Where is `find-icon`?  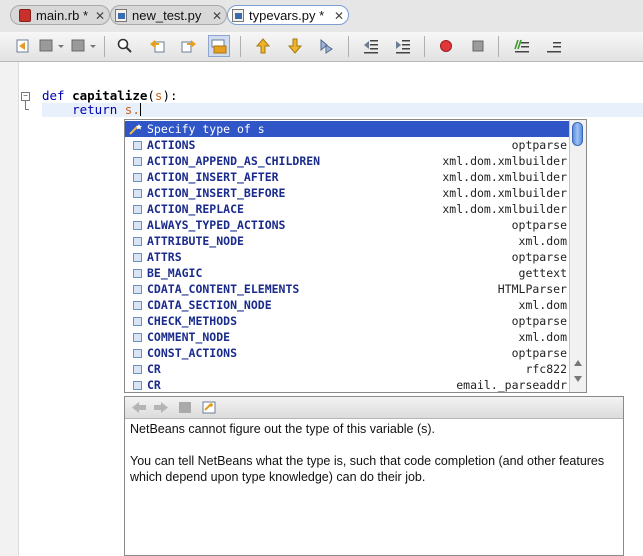
find-icon is located at coordinates (125, 46).